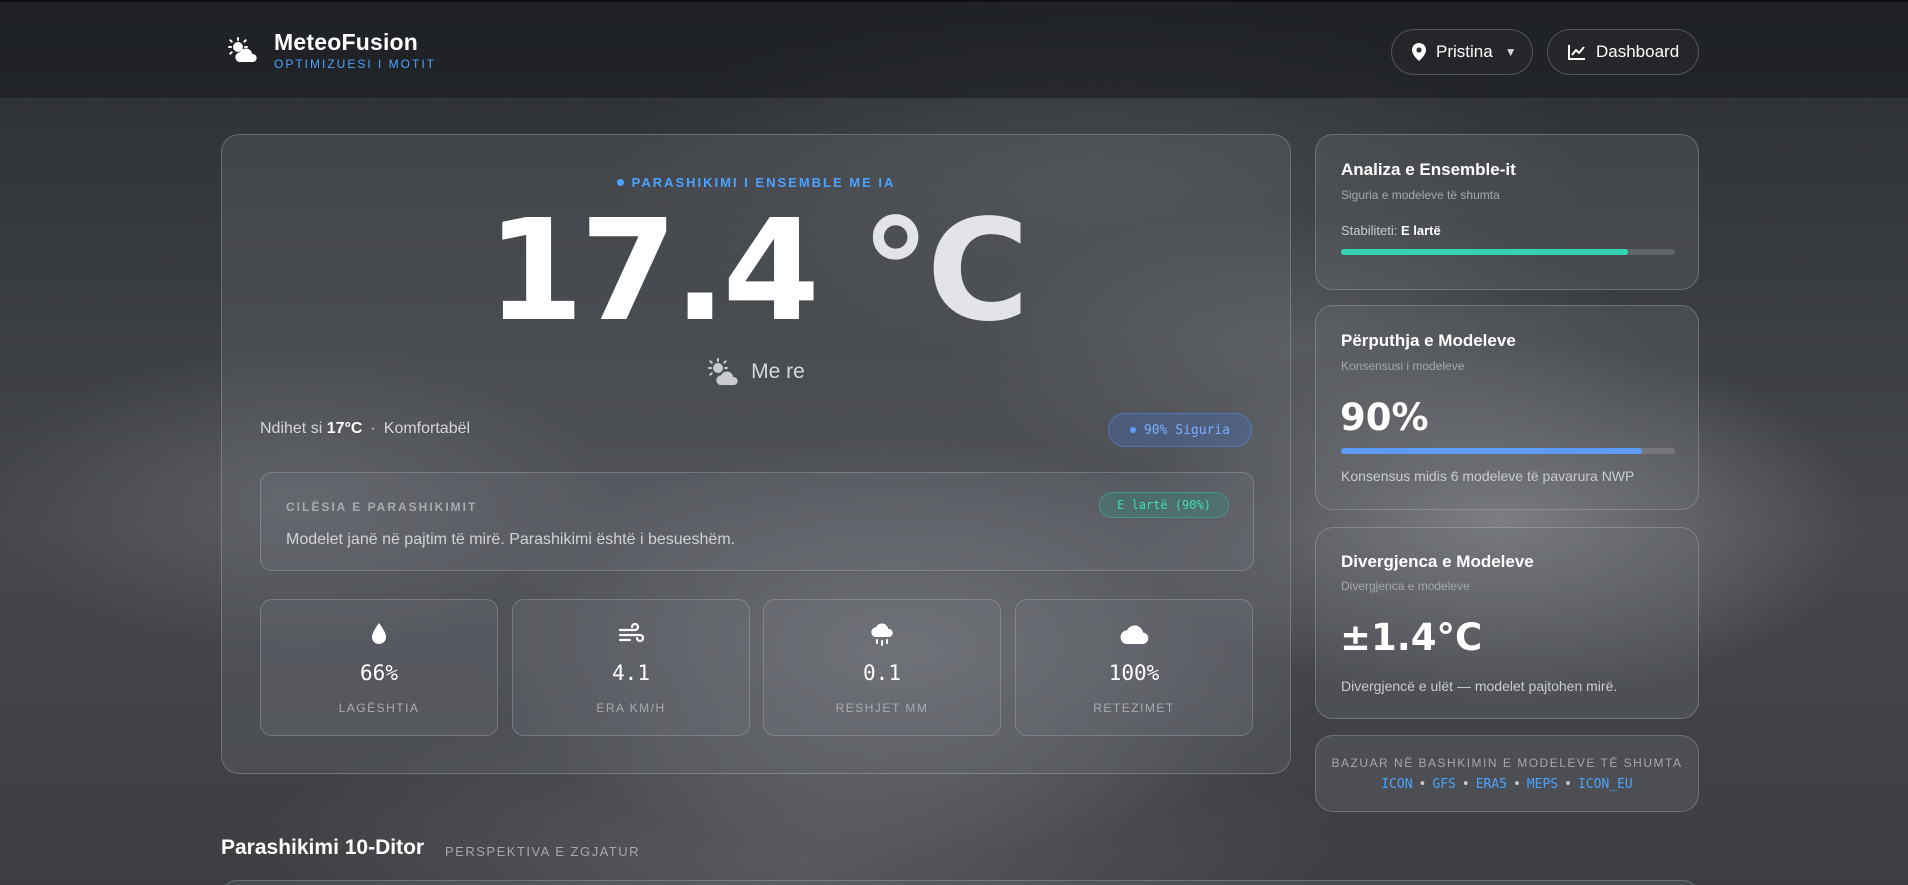  Describe the element at coordinates (542, 851) in the screenshot. I see `forecast-subtitle: PERSPEKTIVA E ZGJATUR` at that location.